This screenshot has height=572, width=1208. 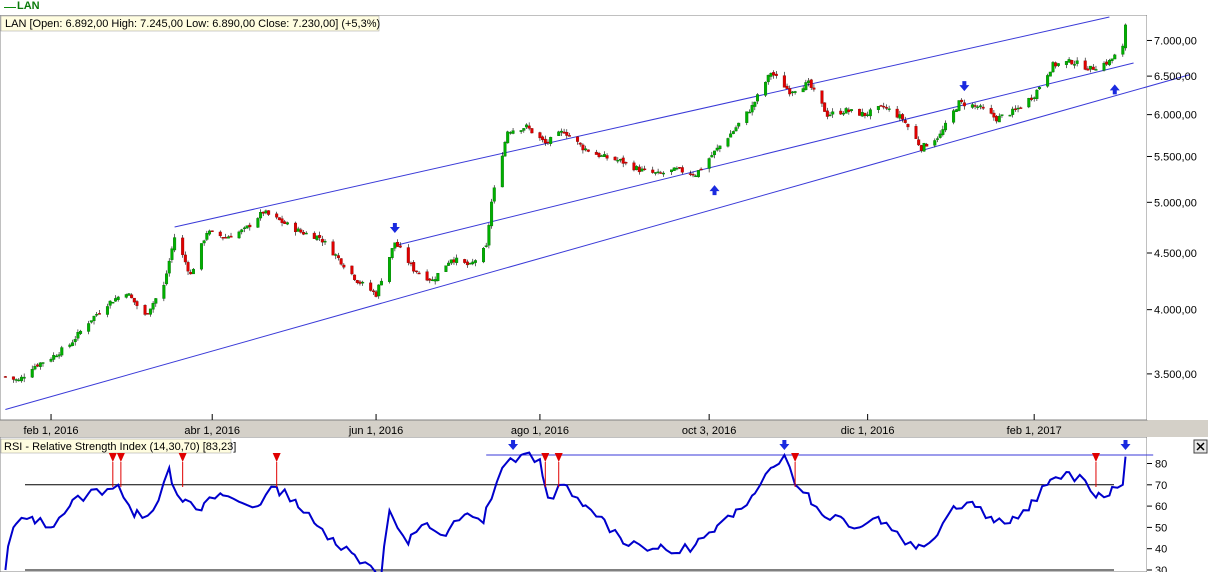 What do you see at coordinates (1175, 311) in the screenshot?
I see `y-tick-label: 4.000,00` at bounding box center [1175, 311].